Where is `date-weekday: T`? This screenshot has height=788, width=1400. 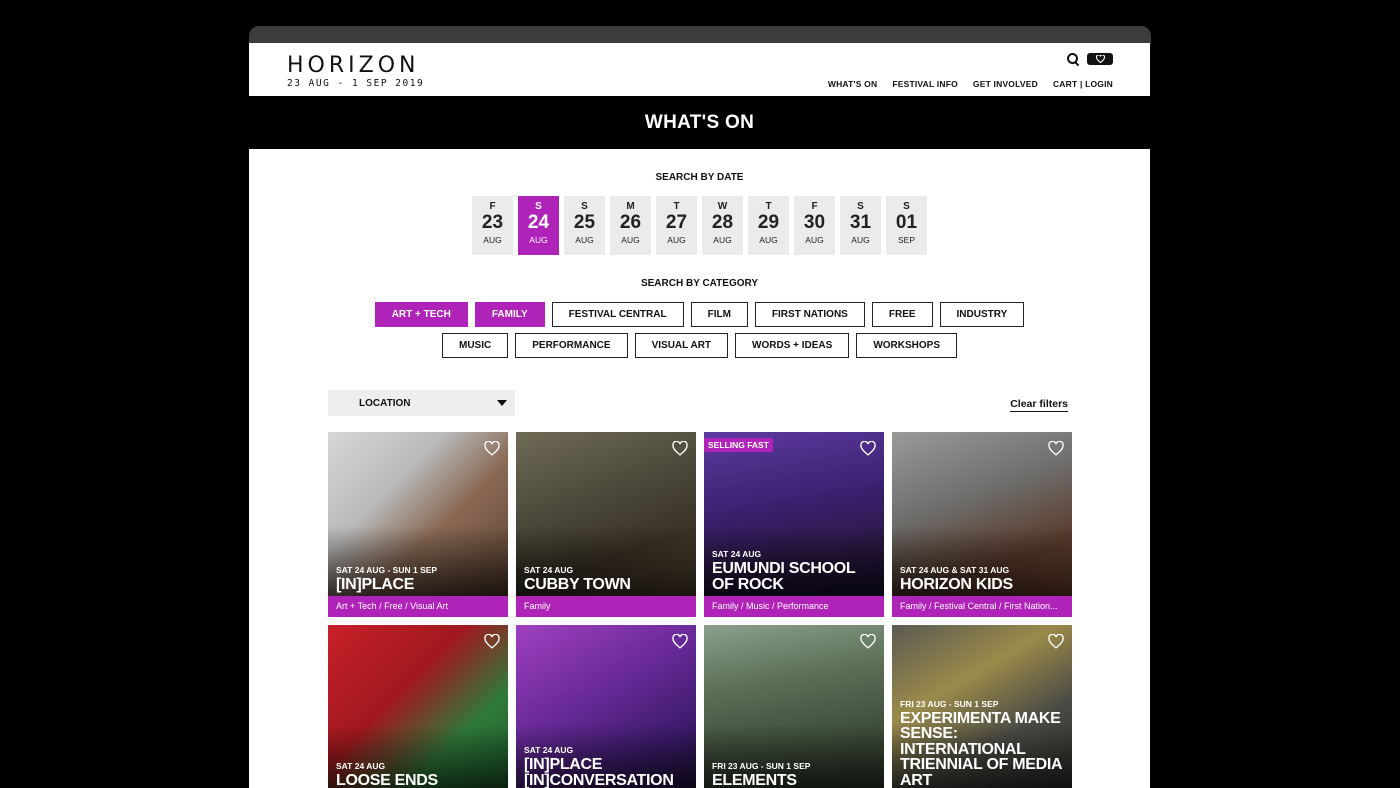 date-weekday: T is located at coordinates (768, 206).